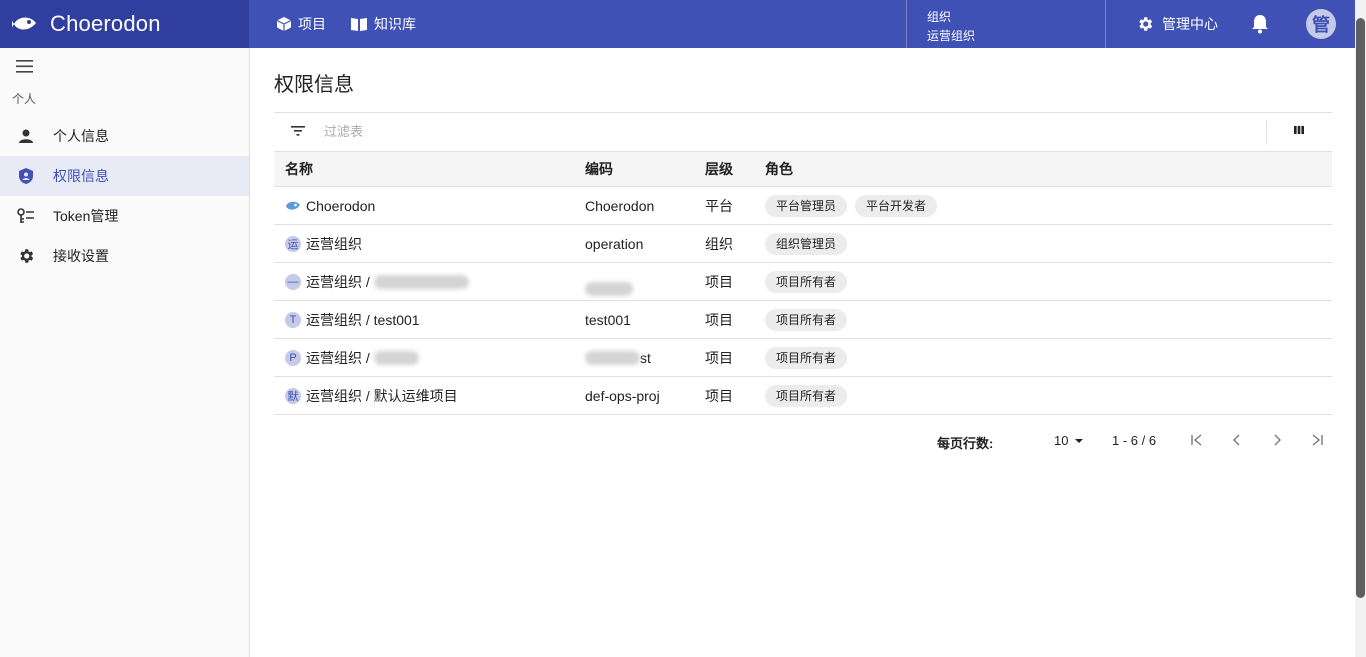  What do you see at coordinates (124, 176) in the screenshot?
I see `sidebar-item-permissions: 权限信息` at bounding box center [124, 176].